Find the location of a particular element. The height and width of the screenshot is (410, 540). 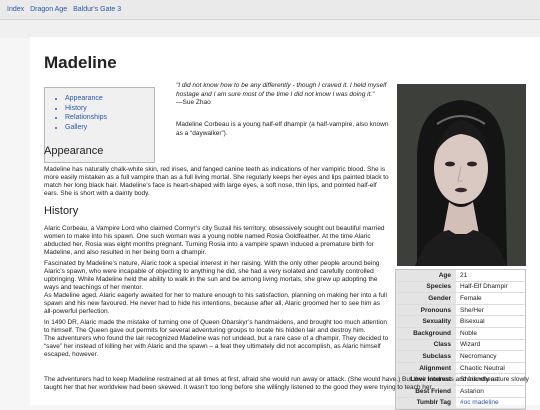

infobox-label: Class is located at coordinates (426, 345).